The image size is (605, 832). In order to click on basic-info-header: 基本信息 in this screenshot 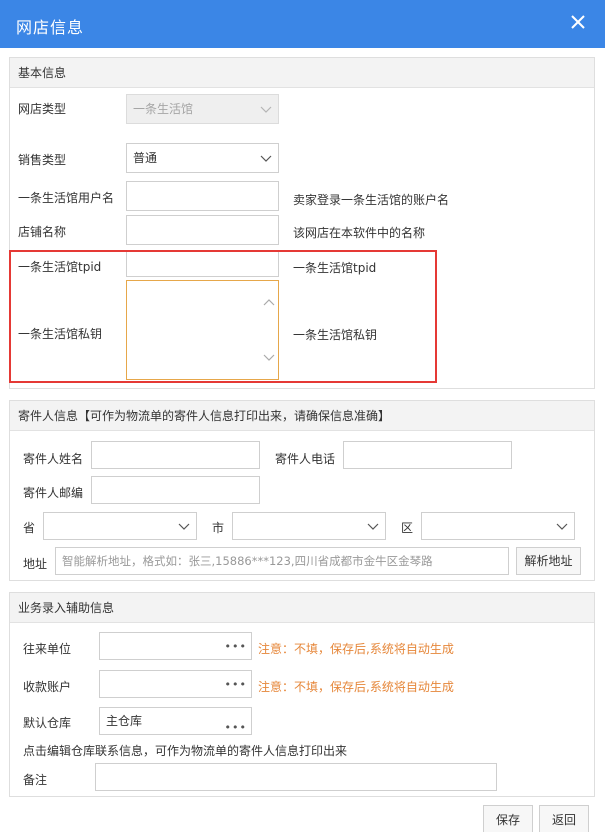, I will do `click(302, 73)`.